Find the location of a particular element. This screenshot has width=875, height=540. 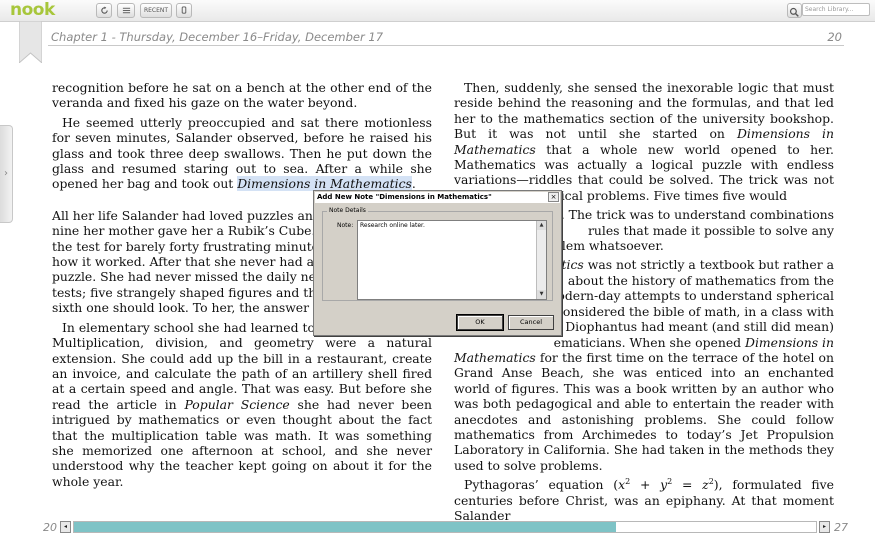

reading-progress-bar is located at coordinates (445, 527).